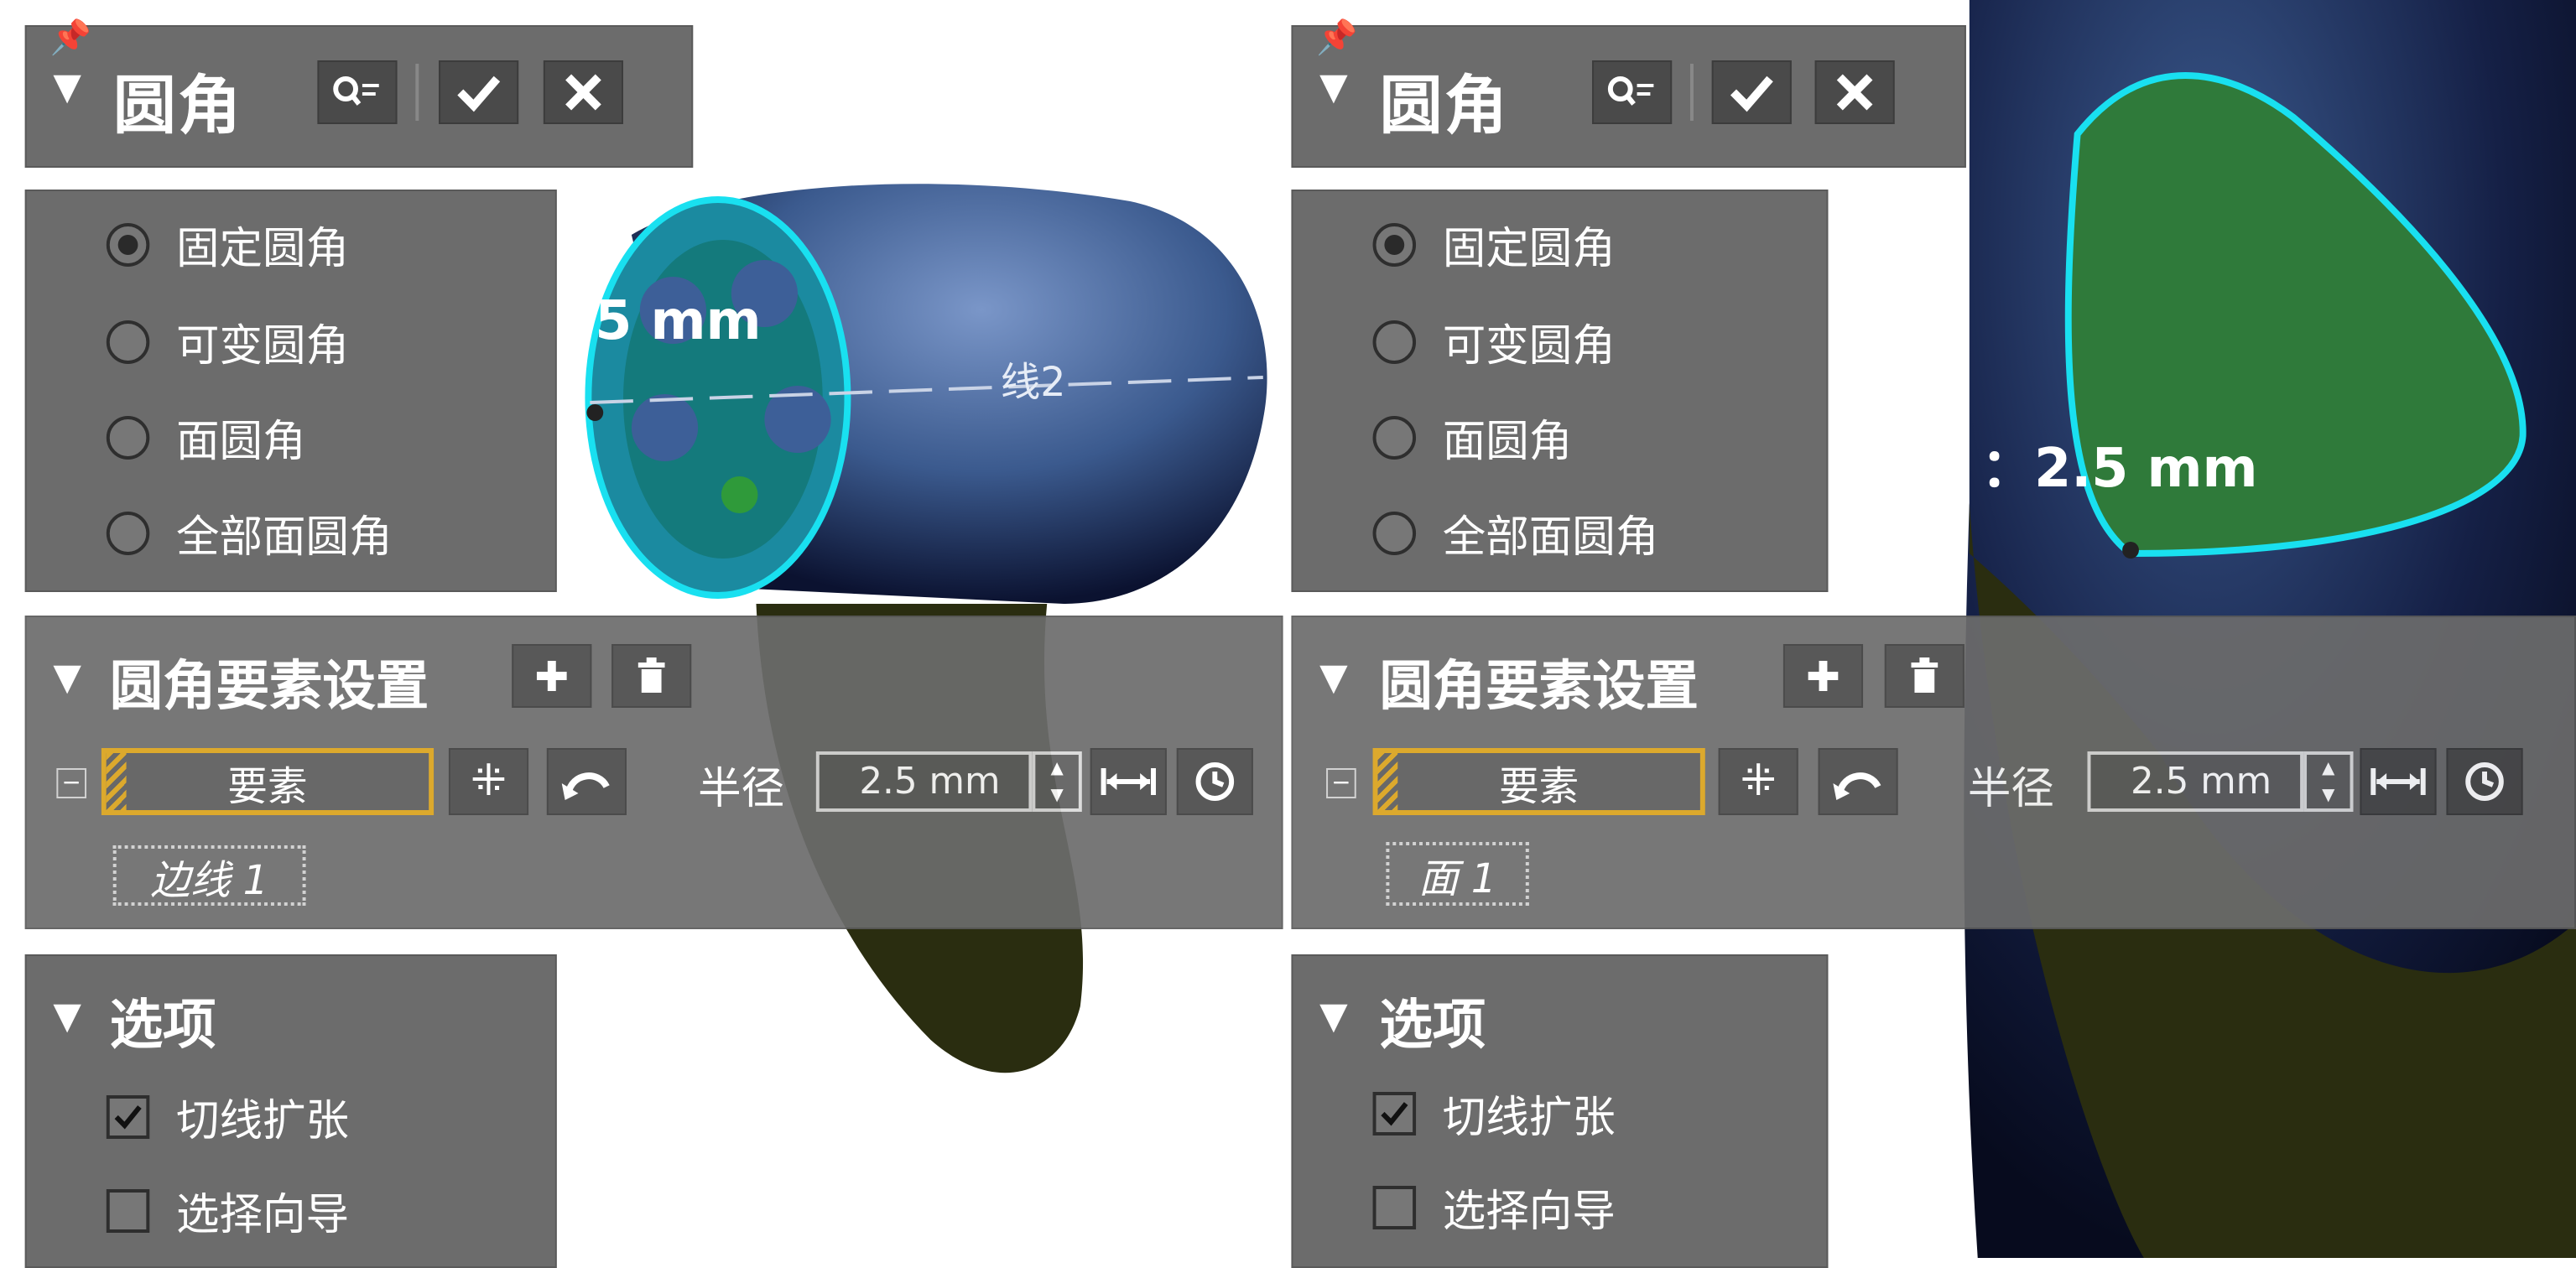 The image size is (2576, 1268). Describe the element at coordinates (1444, 106) in the screenshot. I see `dialog-title: 圆角` at that location.